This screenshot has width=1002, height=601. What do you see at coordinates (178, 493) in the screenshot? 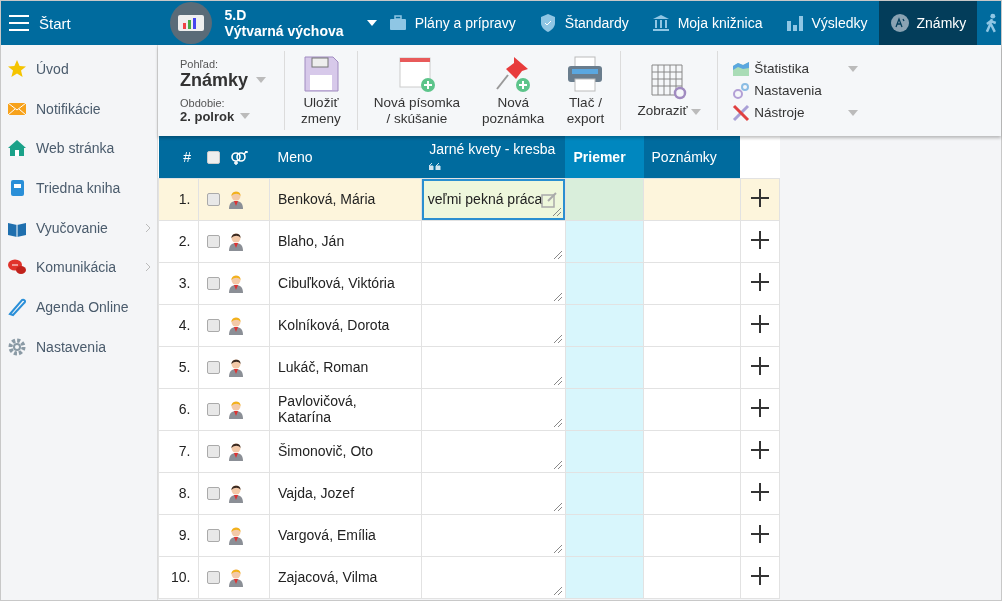
I see `row-number: 8.` at bounding box center [178, 493].